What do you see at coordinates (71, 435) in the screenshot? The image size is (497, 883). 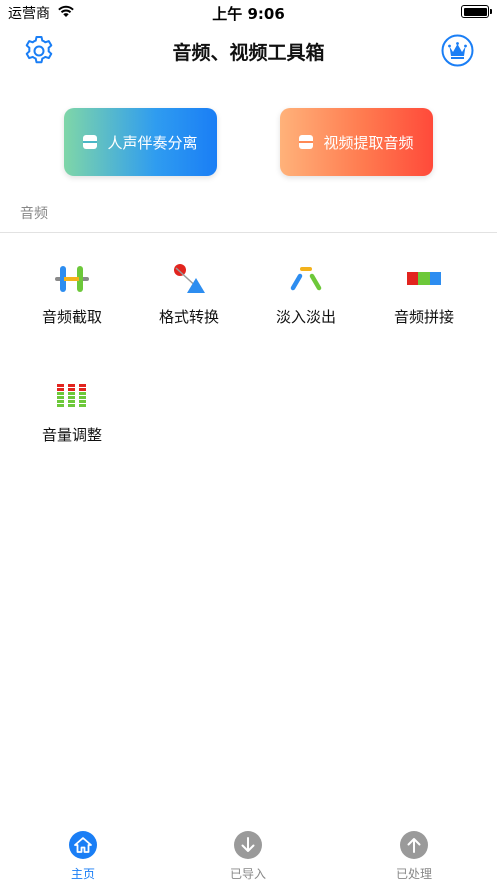 I see `tool-label: 音量调整` at bounding box center [71, 435].